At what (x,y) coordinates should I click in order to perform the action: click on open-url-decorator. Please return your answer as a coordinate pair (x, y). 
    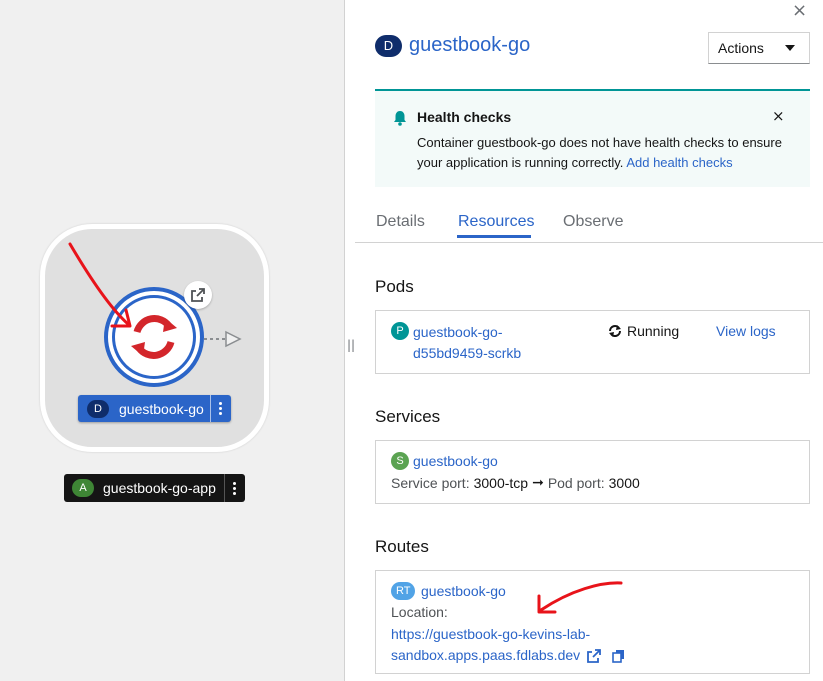
    Looking at the image, I should click on (198, 295).